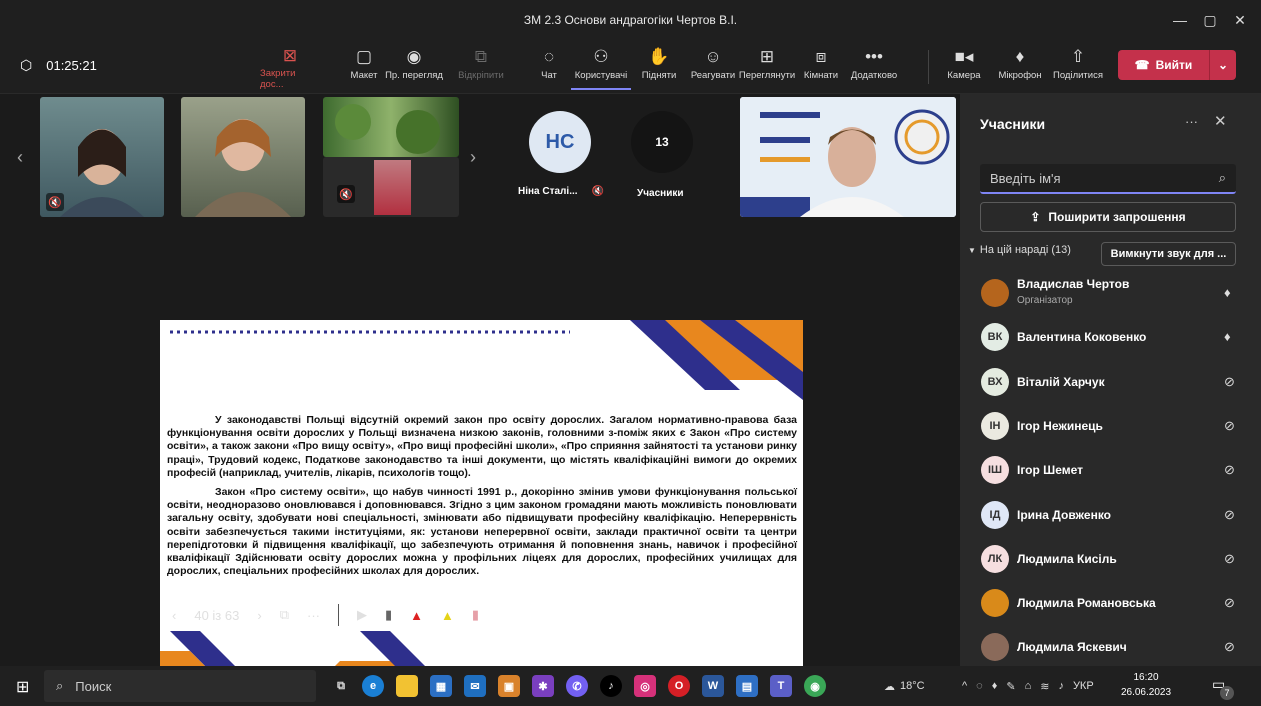  What do you see at coordinates (1086, 603) in the screenshot?
I see `participant-name: Людмила Романовська` at bounding box center [1086, 603].